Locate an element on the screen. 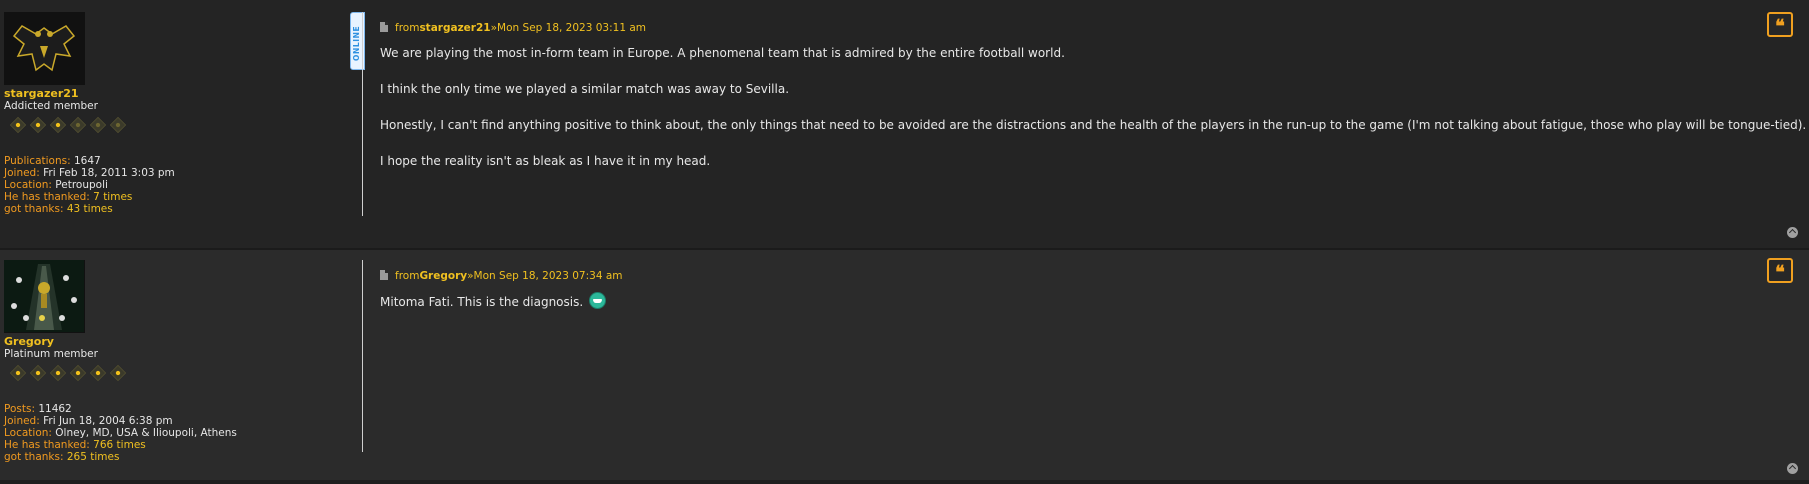 The height and width of the screenshot is (484, 1809). post-paragraph: Mitoma Fati. This is the diagnosis. is located at coordinates (482, 302).